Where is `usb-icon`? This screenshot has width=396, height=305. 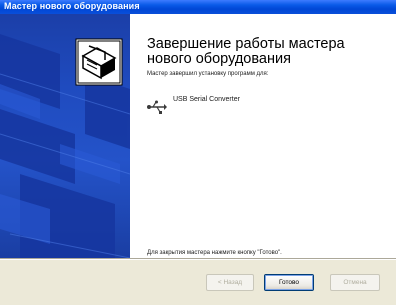
usb-icon is located at coordinates (157, 107).